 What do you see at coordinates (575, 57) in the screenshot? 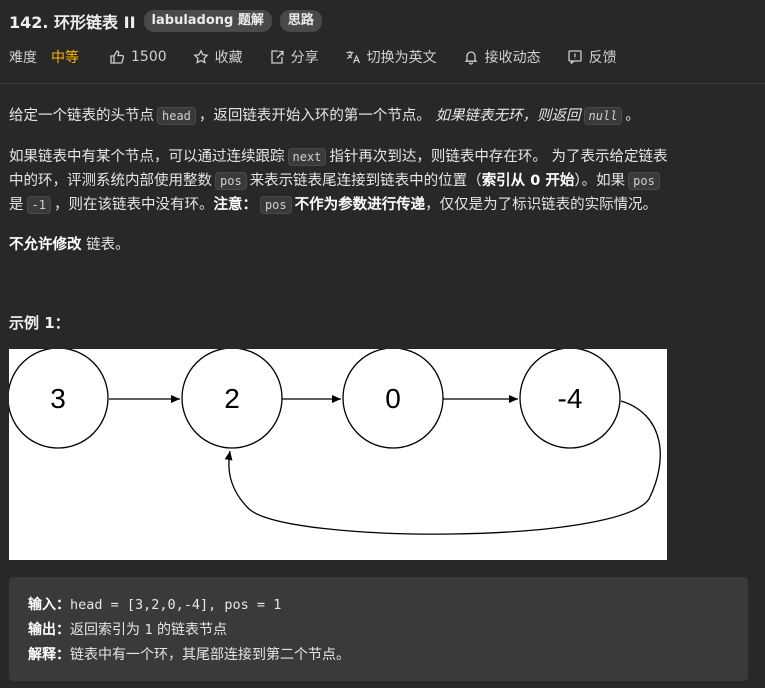
I see `feedback-icon` at bounding box center [575, 57].